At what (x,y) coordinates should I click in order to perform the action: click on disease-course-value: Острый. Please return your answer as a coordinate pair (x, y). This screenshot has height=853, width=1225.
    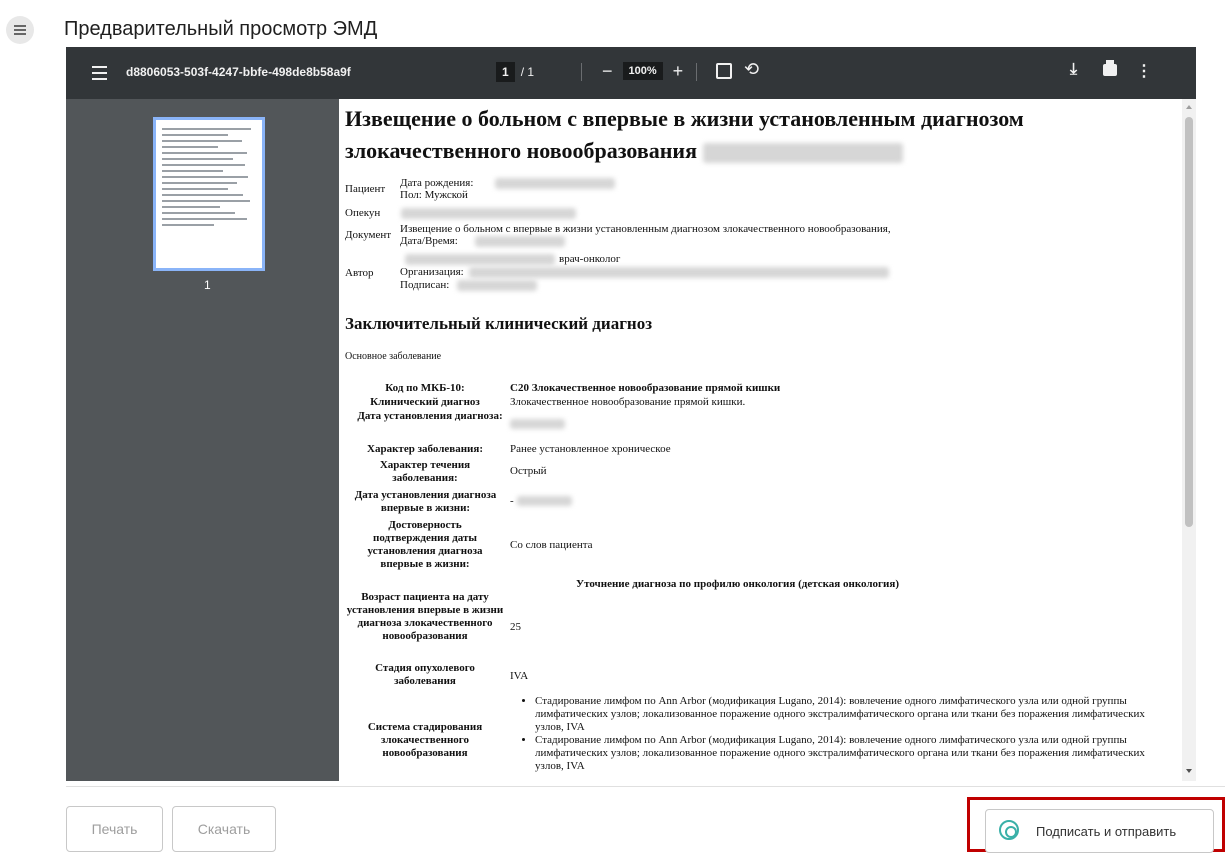
    Looking at the image, I should click on (528, 471).